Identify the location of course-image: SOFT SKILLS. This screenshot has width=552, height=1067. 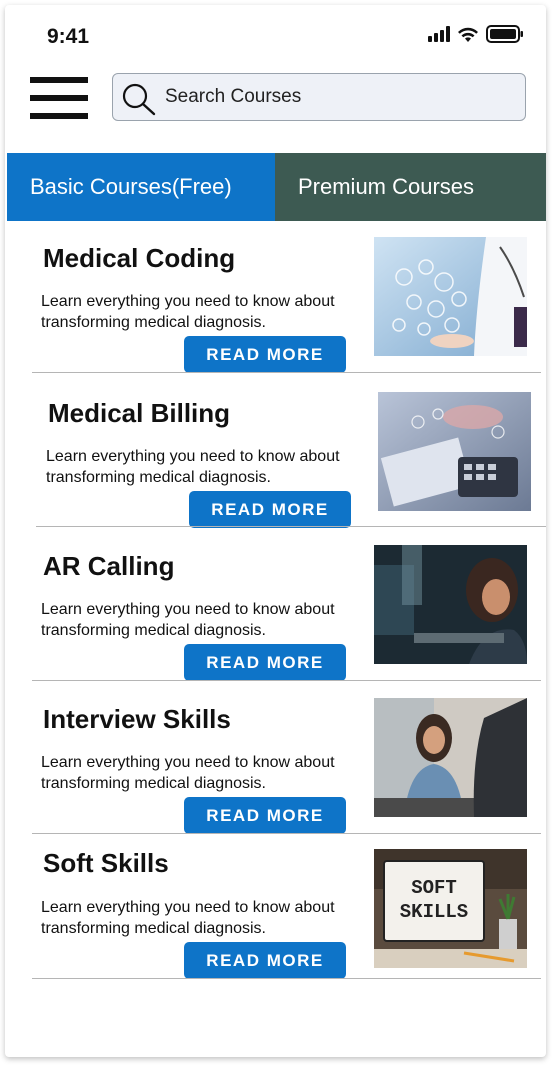
(450, 908).